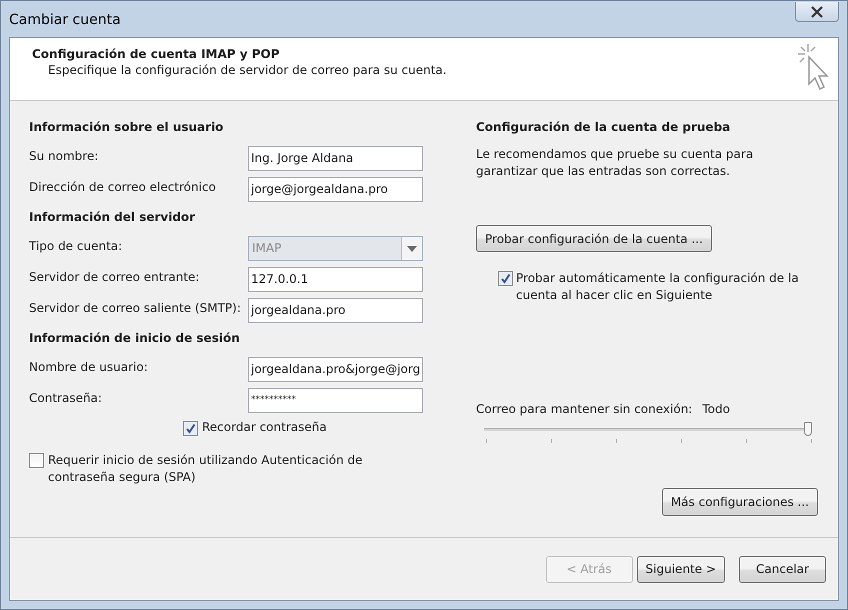 Image resolution: width=848 pixels, height=610 pixels. Describe the element at coordinates (335, 189) in the screenshot. I see `input-field: jorge@jorgealdana.pro` at that location.